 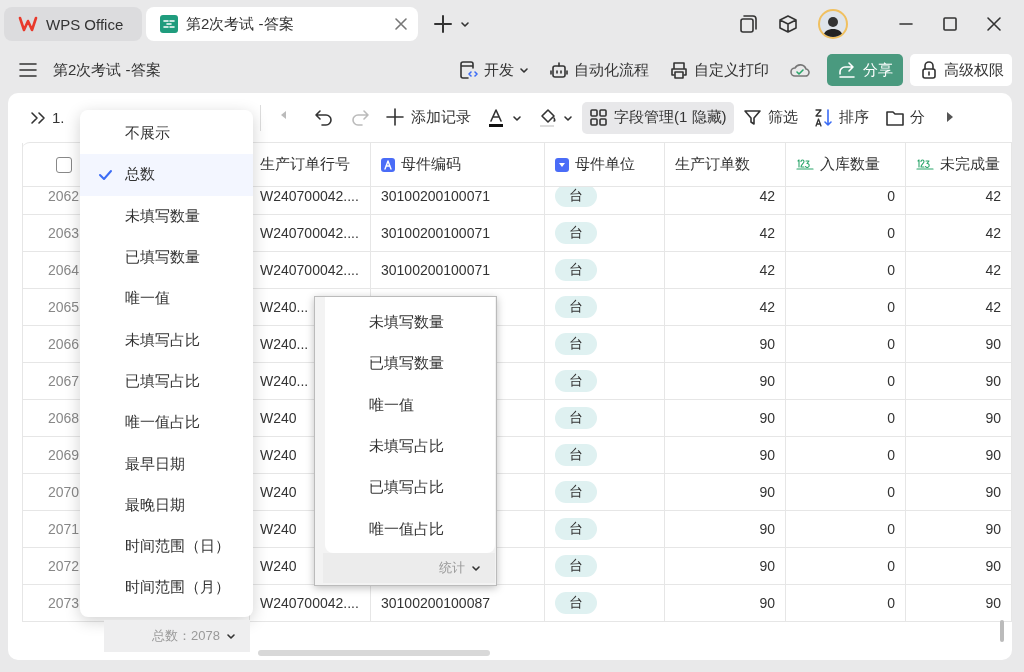 What do you see at coordinates (428, 117) in the screenshot?
I see `toolbar-button: 添加记录` at bounding box center [428, 117].